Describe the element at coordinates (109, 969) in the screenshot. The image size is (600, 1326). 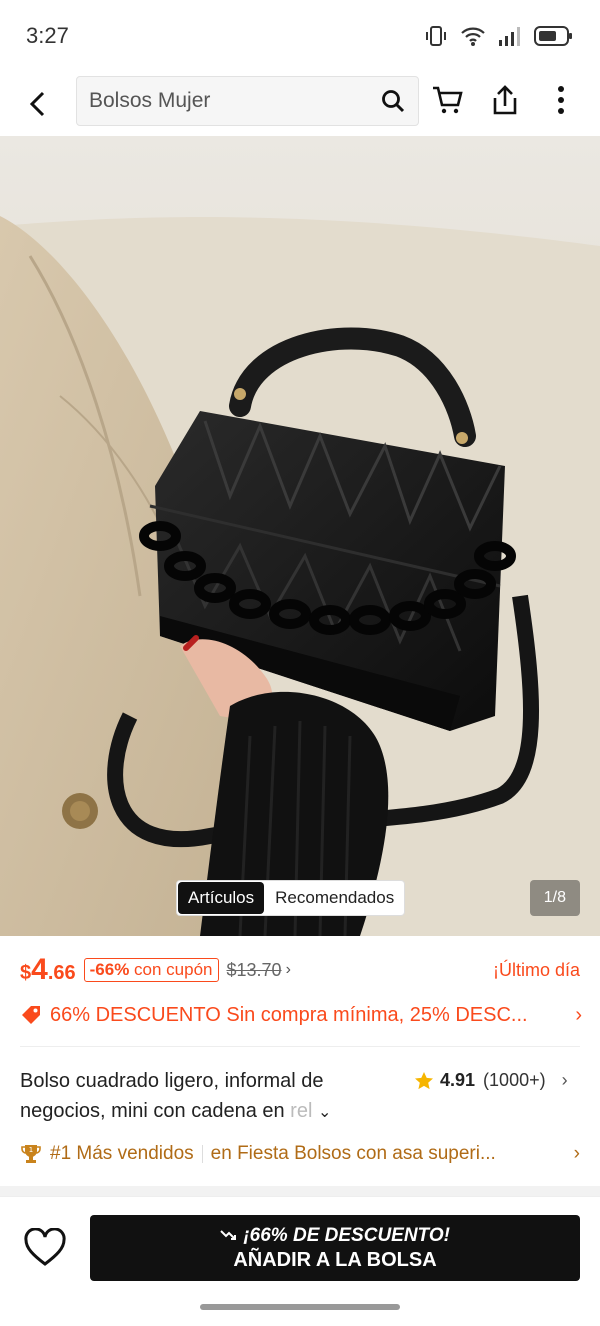
I see `discount-percent: -66%` at that location.